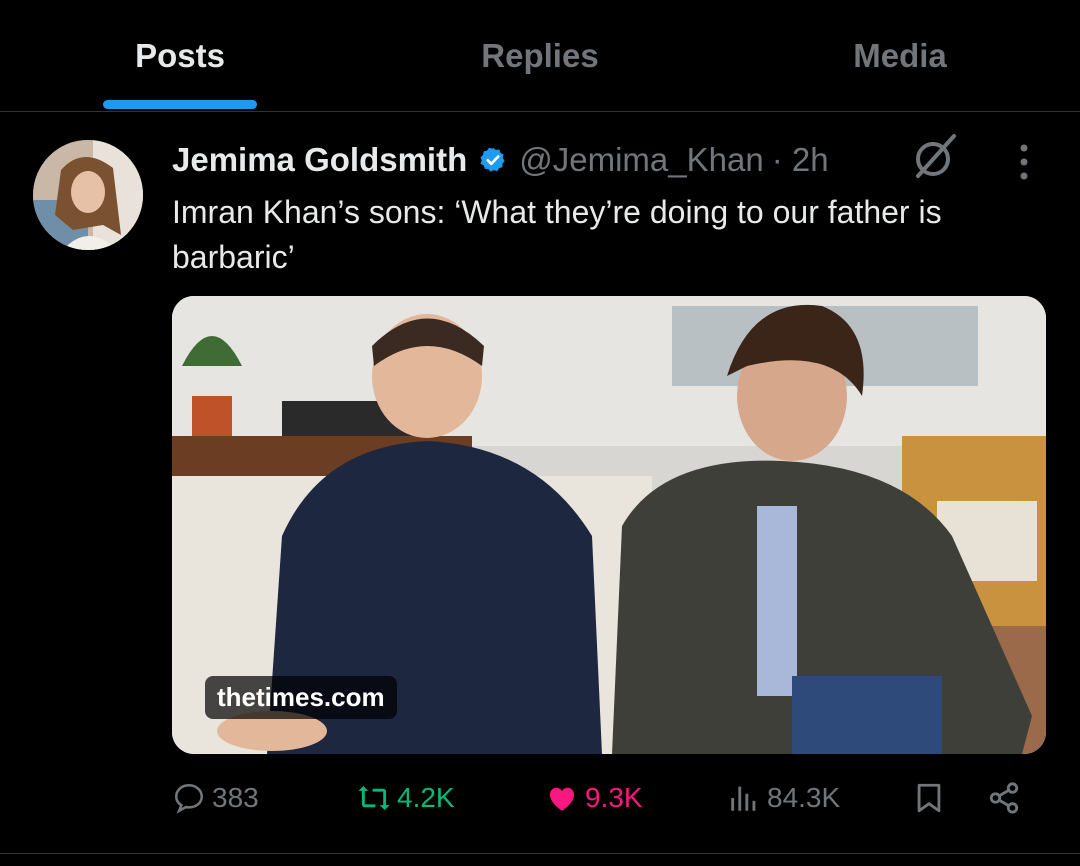 The width and height of the screenshot is (1080, 866). I want to click on views-icon, so click(743, 798).